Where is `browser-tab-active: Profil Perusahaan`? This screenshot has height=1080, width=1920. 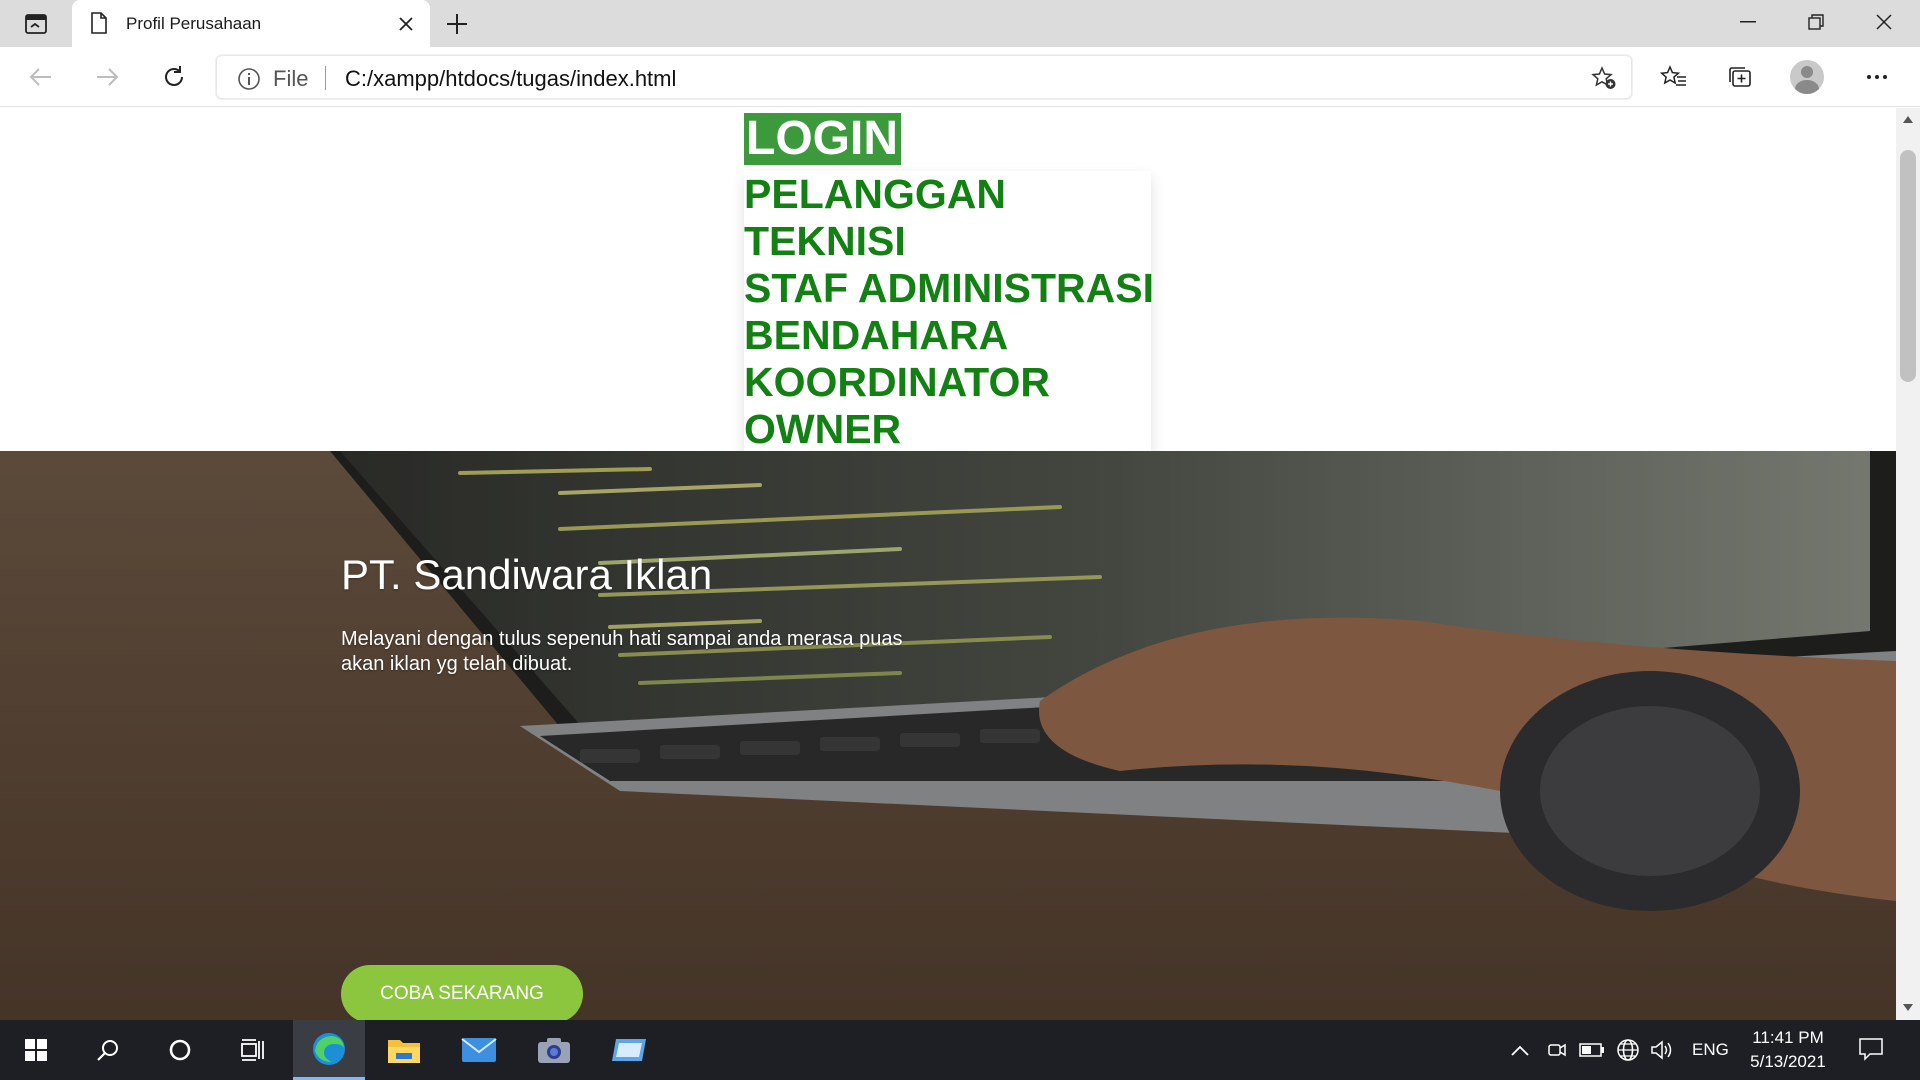
browser-tab-active: Profil Perusahaan is located at coordinates (251, 24).